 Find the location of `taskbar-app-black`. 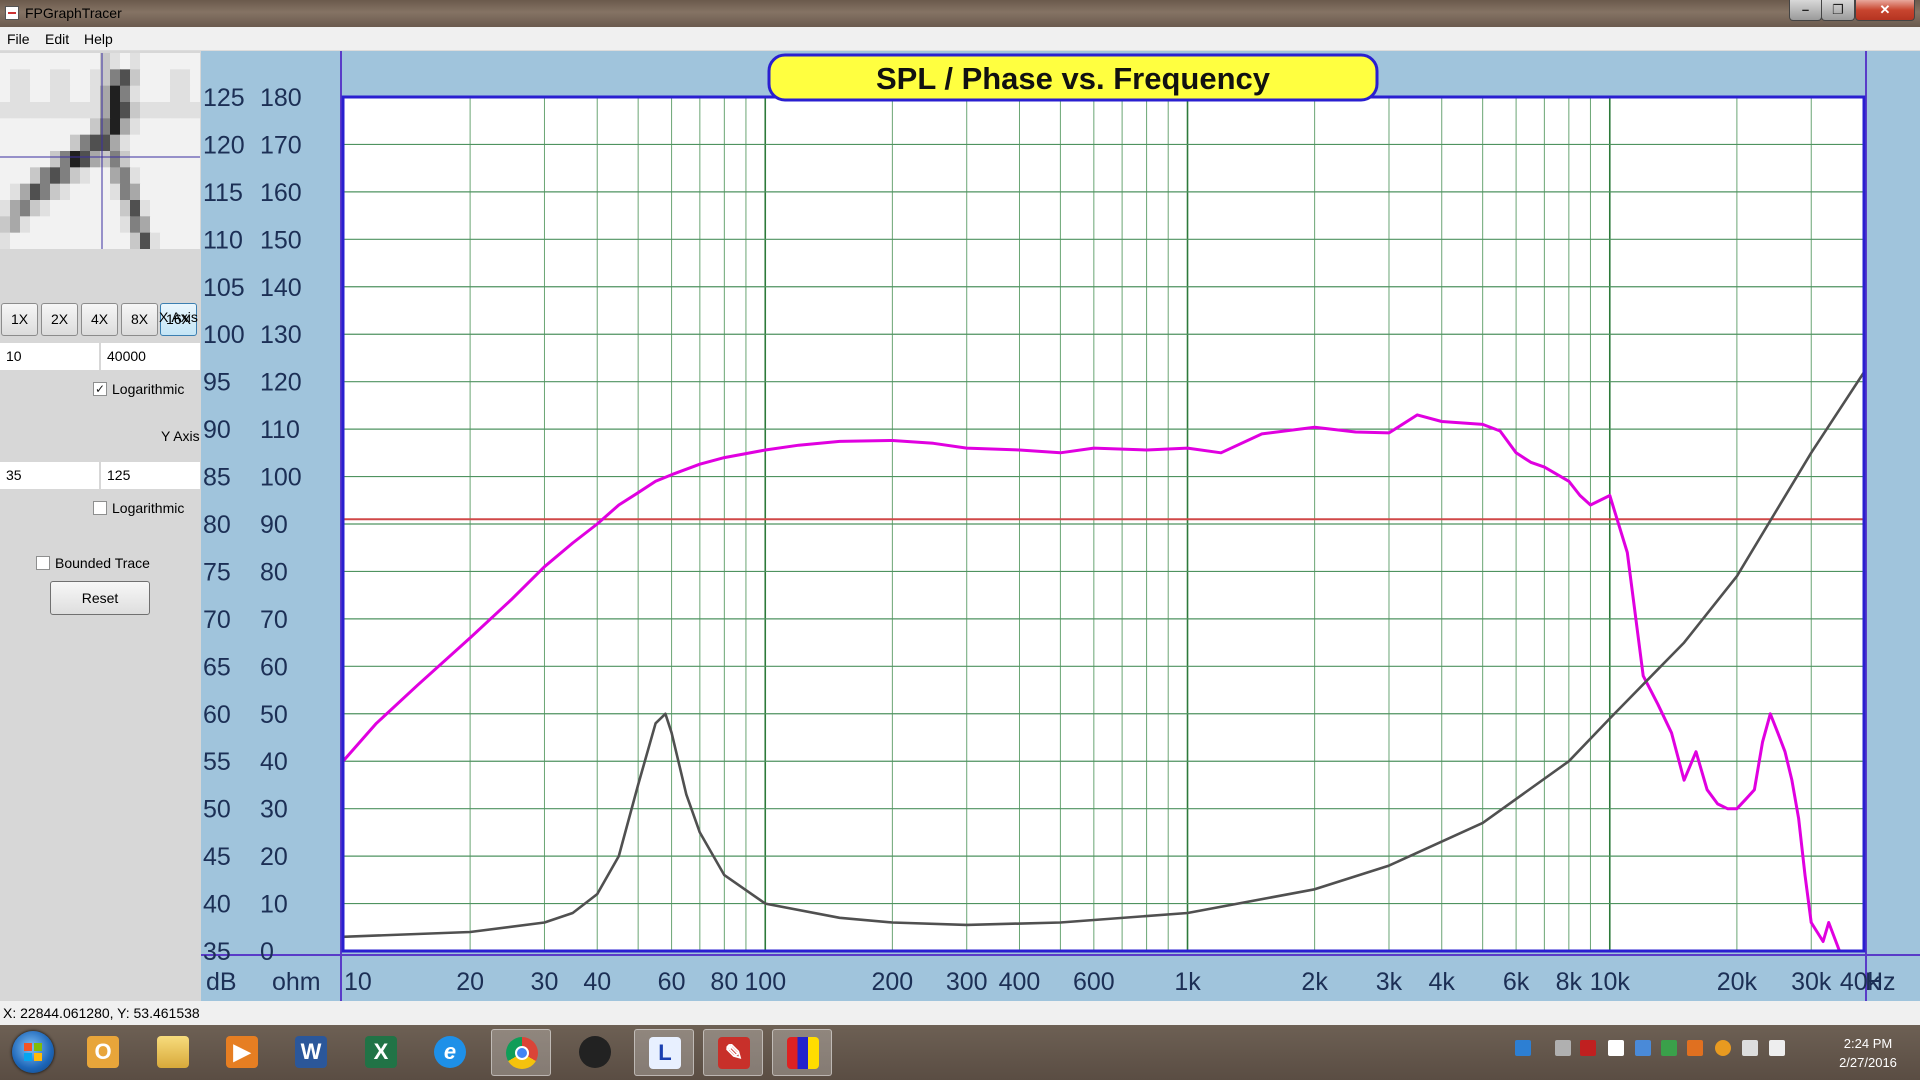

taskbar-app-black is located at coordinates (595, 1052).